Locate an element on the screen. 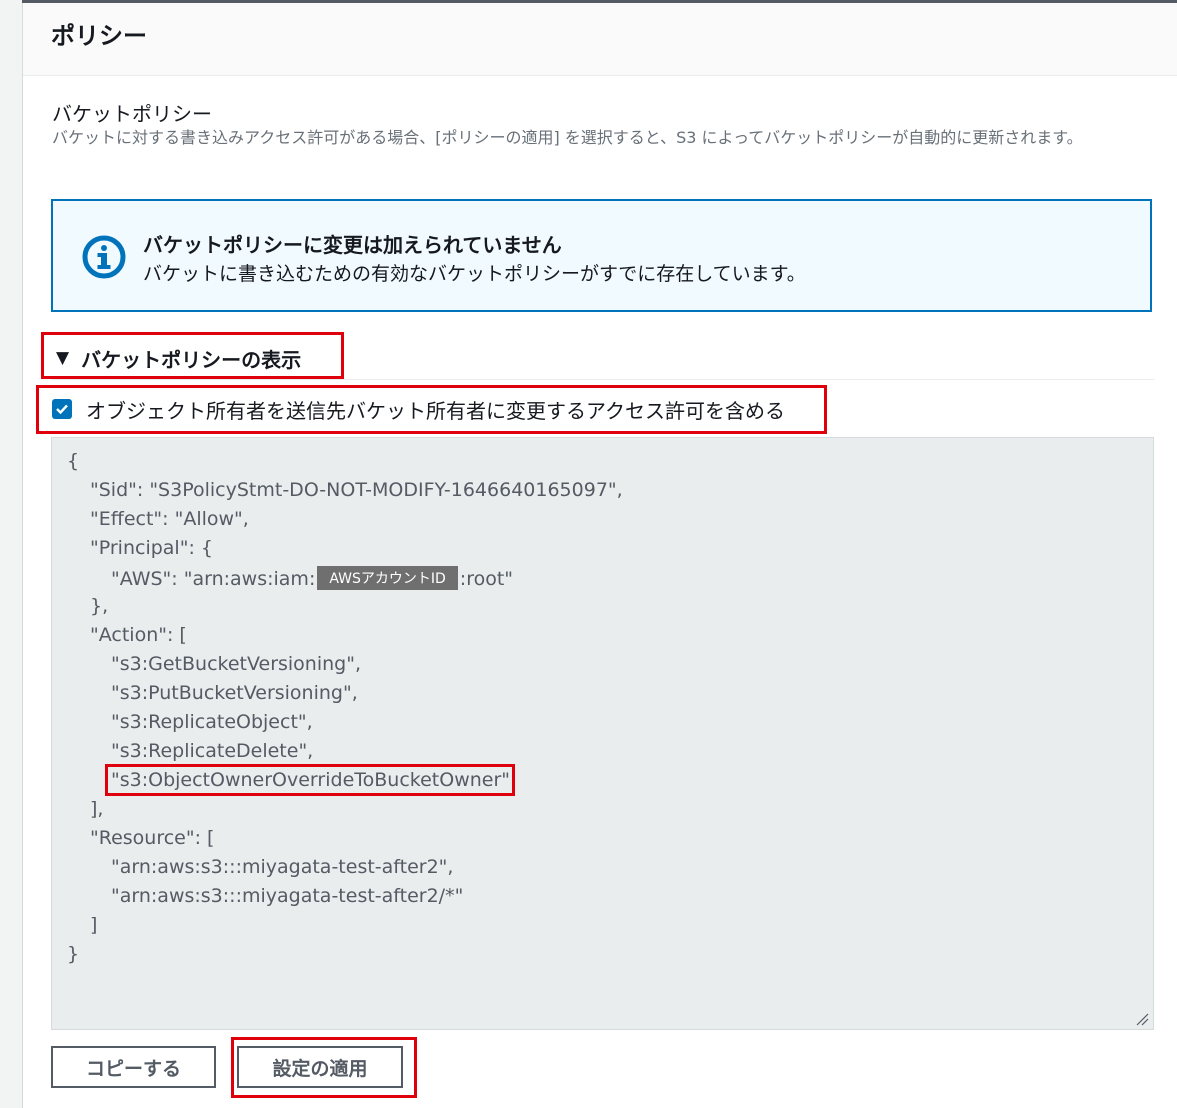 The image size is (1177, 1108). left-navigation-rail is located at coordinates (11, 554).